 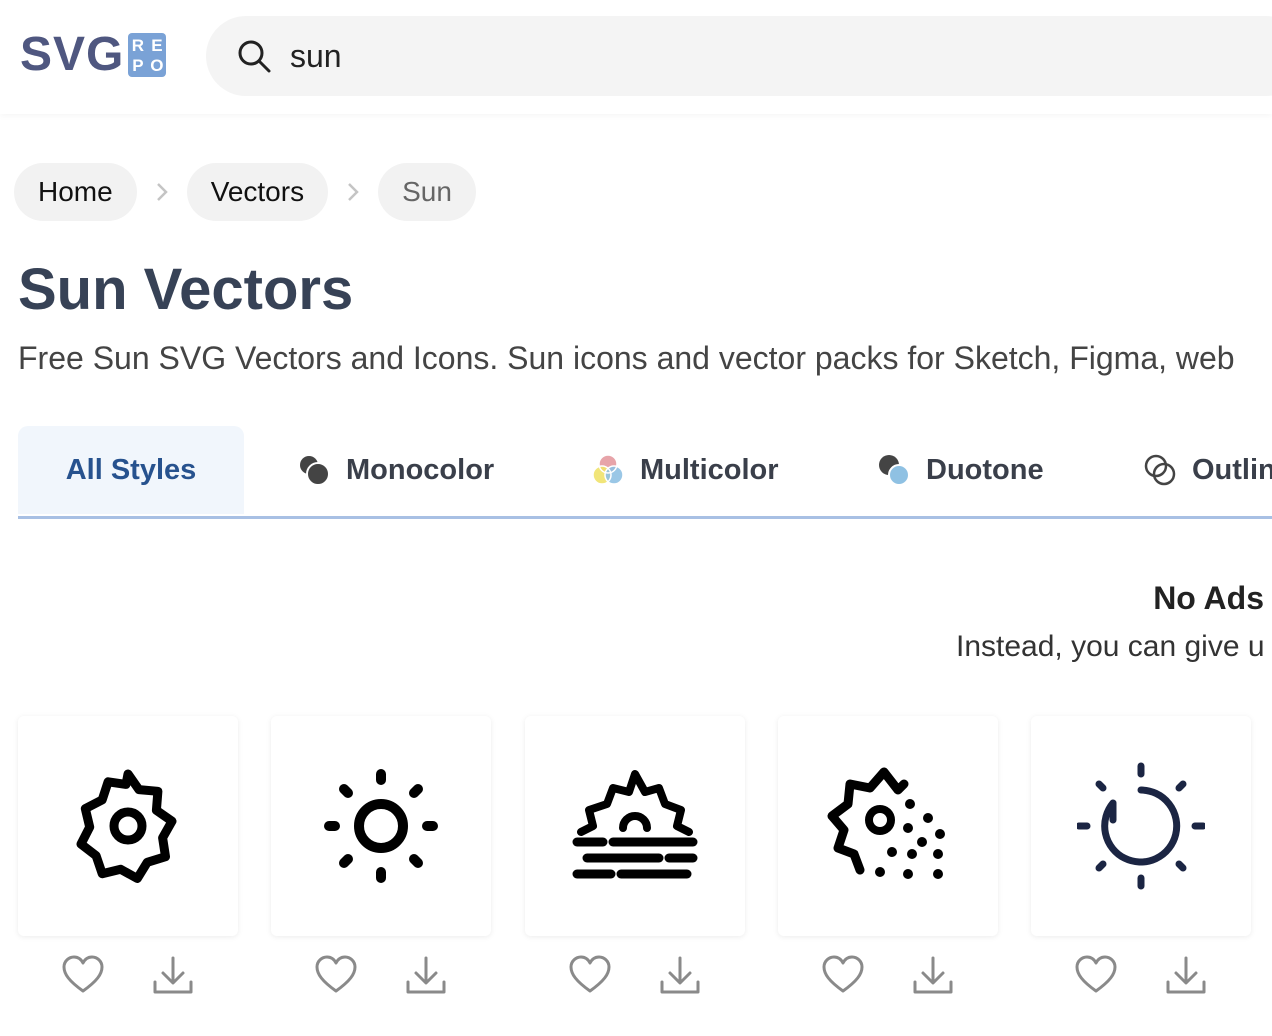 I want to click on duotone-icon, so click(x=894, y=470).